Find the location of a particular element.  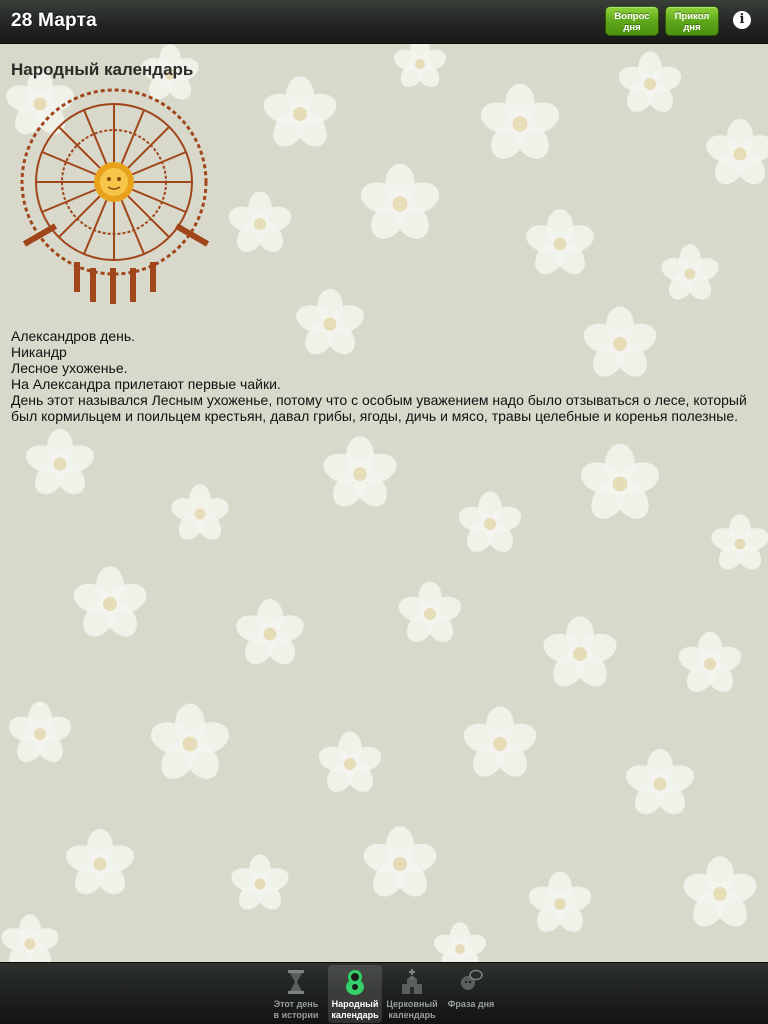

tab-church-calendar: Церковный календарь is located at coordinates (412, 994).